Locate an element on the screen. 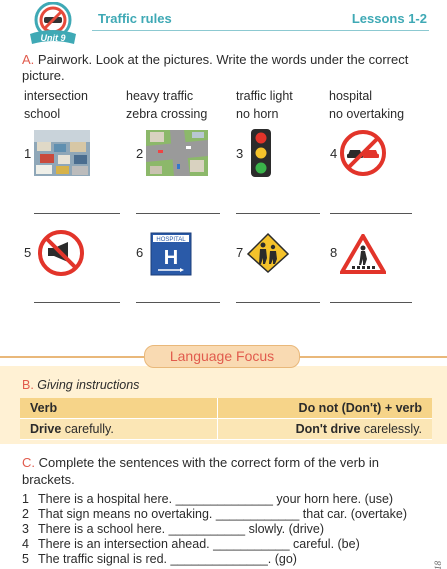  picture-number: 3 is located at coordinates (240, 153).